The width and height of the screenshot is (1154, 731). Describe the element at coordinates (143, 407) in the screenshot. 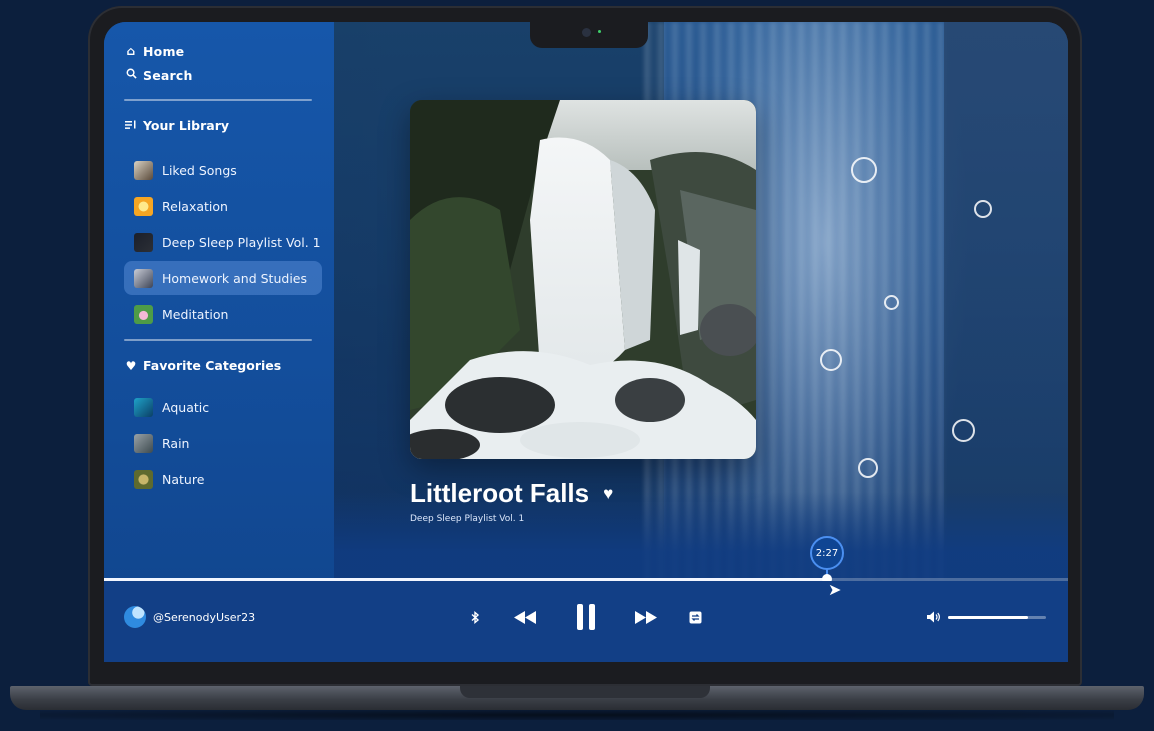

I see `aquatic-thumbnail` at that location.